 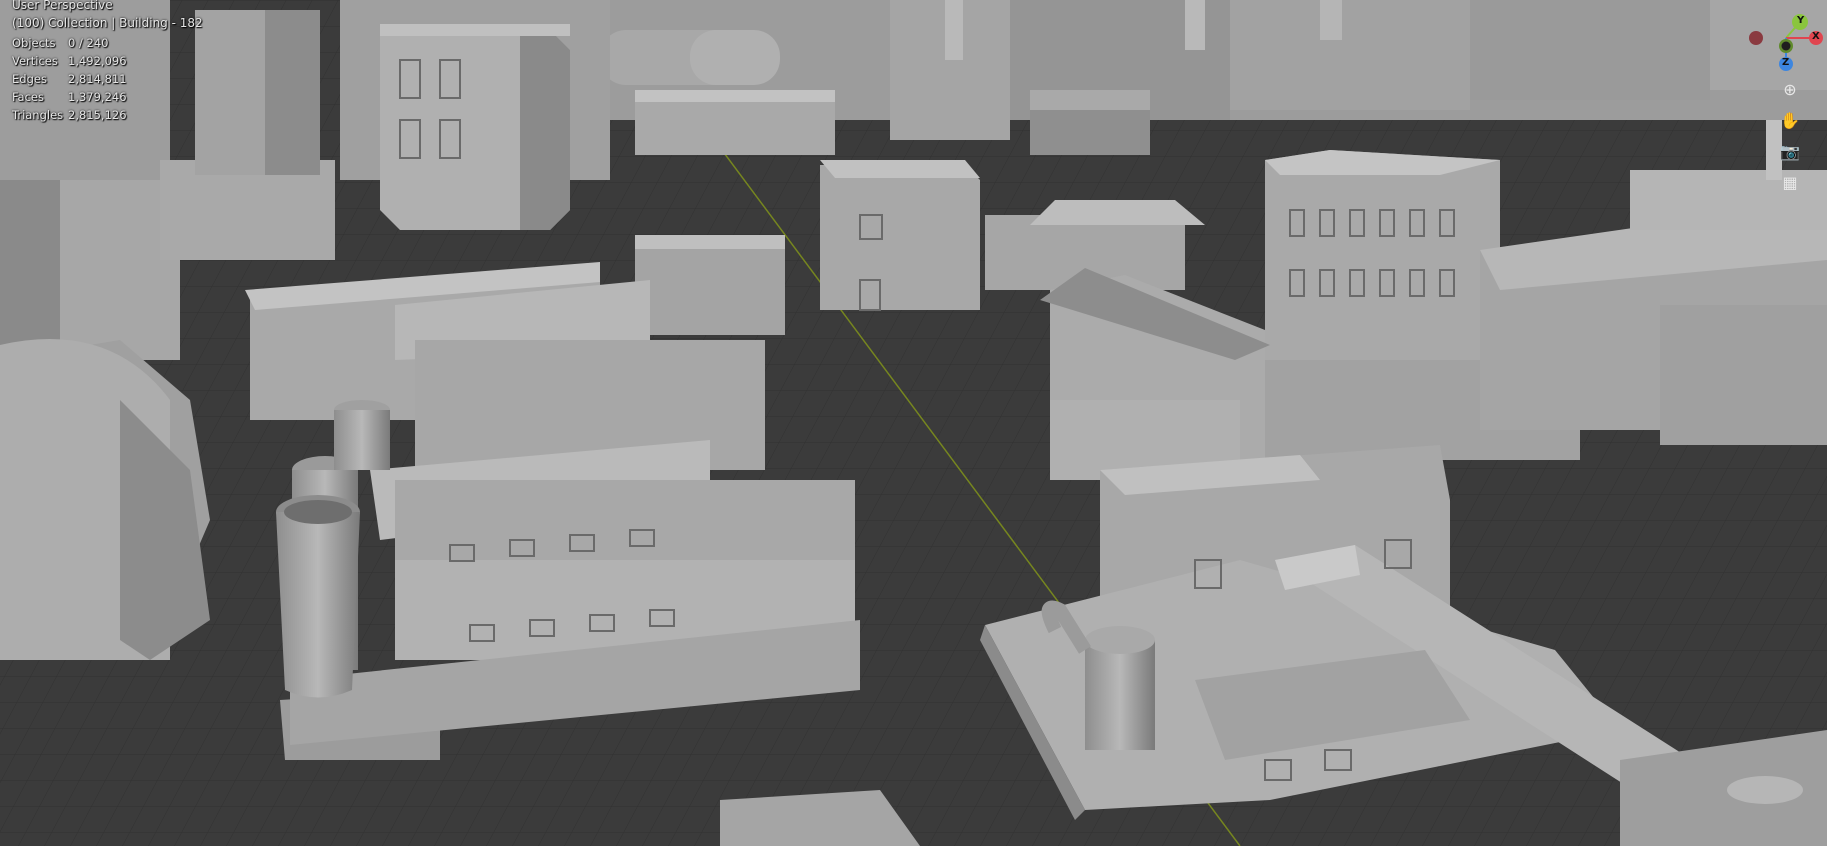 I want to click on axis-y-label: Y, so click(x=1801, y=20).